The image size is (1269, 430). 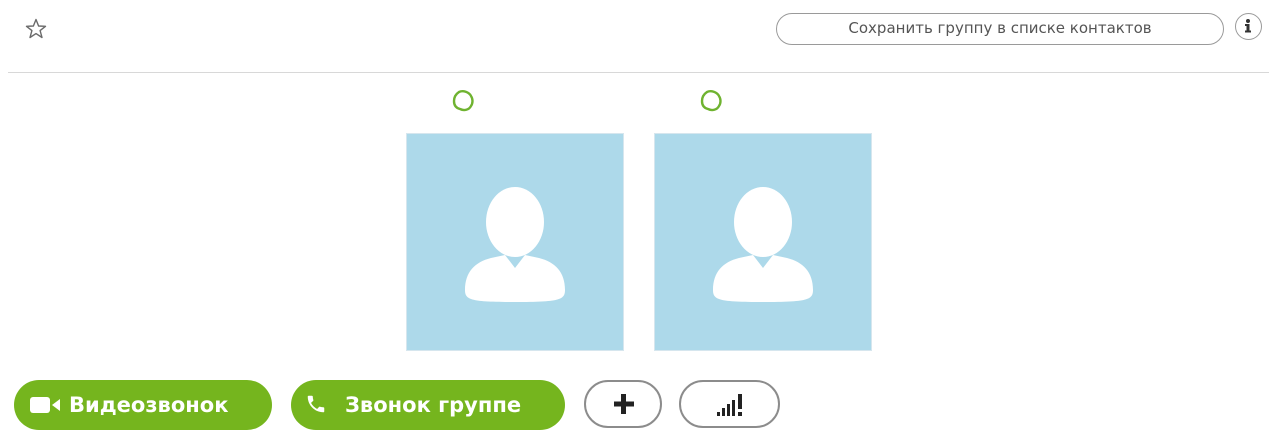 I want to click on save-group-button-label: Сохранить группу в списке контактов, so click(x=1000, y=28).